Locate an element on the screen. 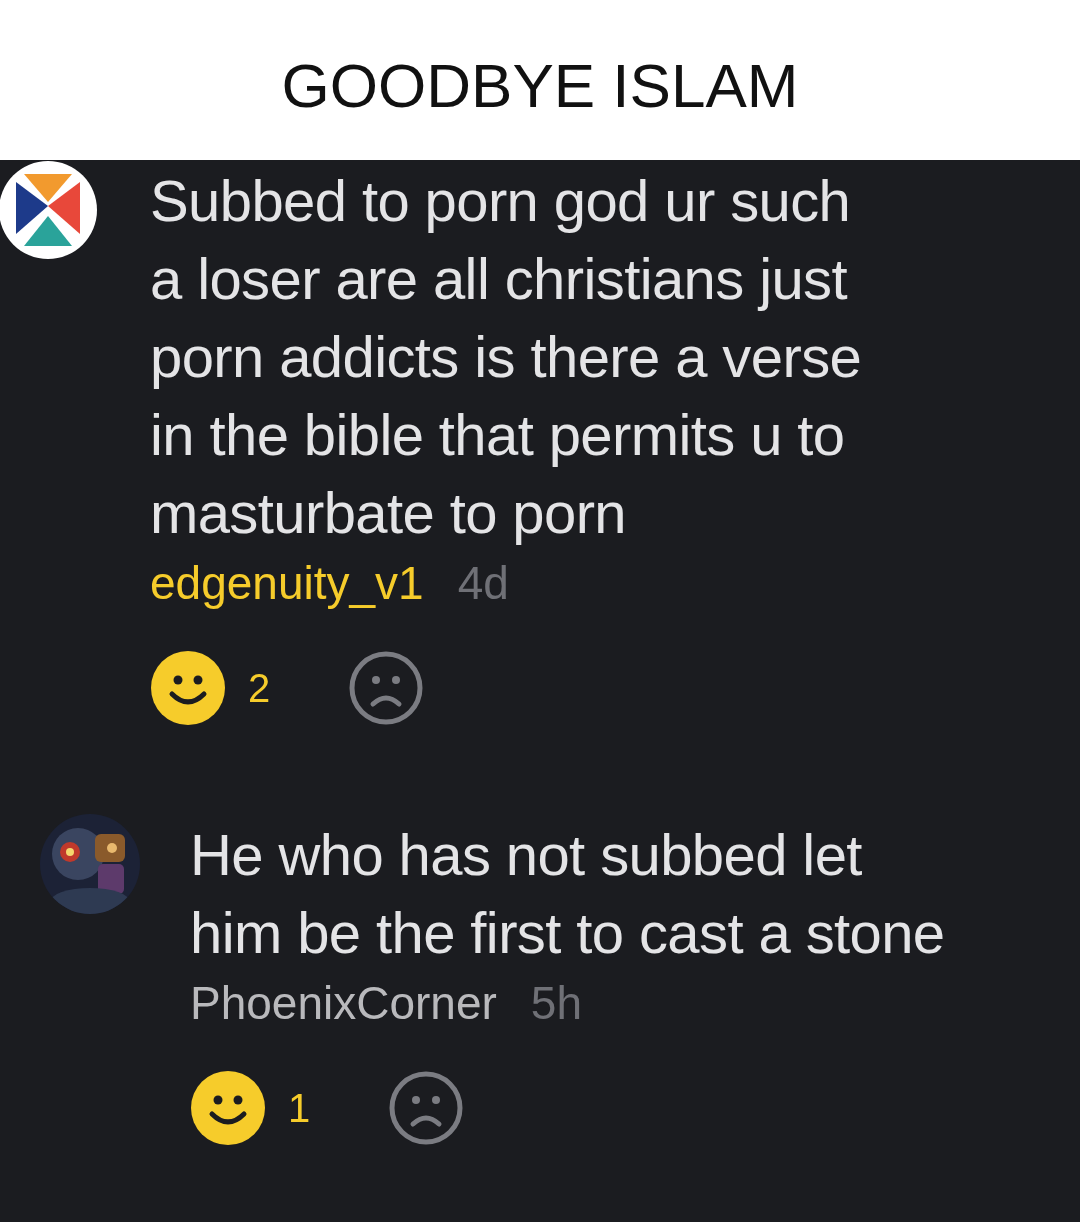 The height and width of the screenshot is (1222, 1080). page-title: GOODBYE ISLAM is located at coordinates (540, 85).